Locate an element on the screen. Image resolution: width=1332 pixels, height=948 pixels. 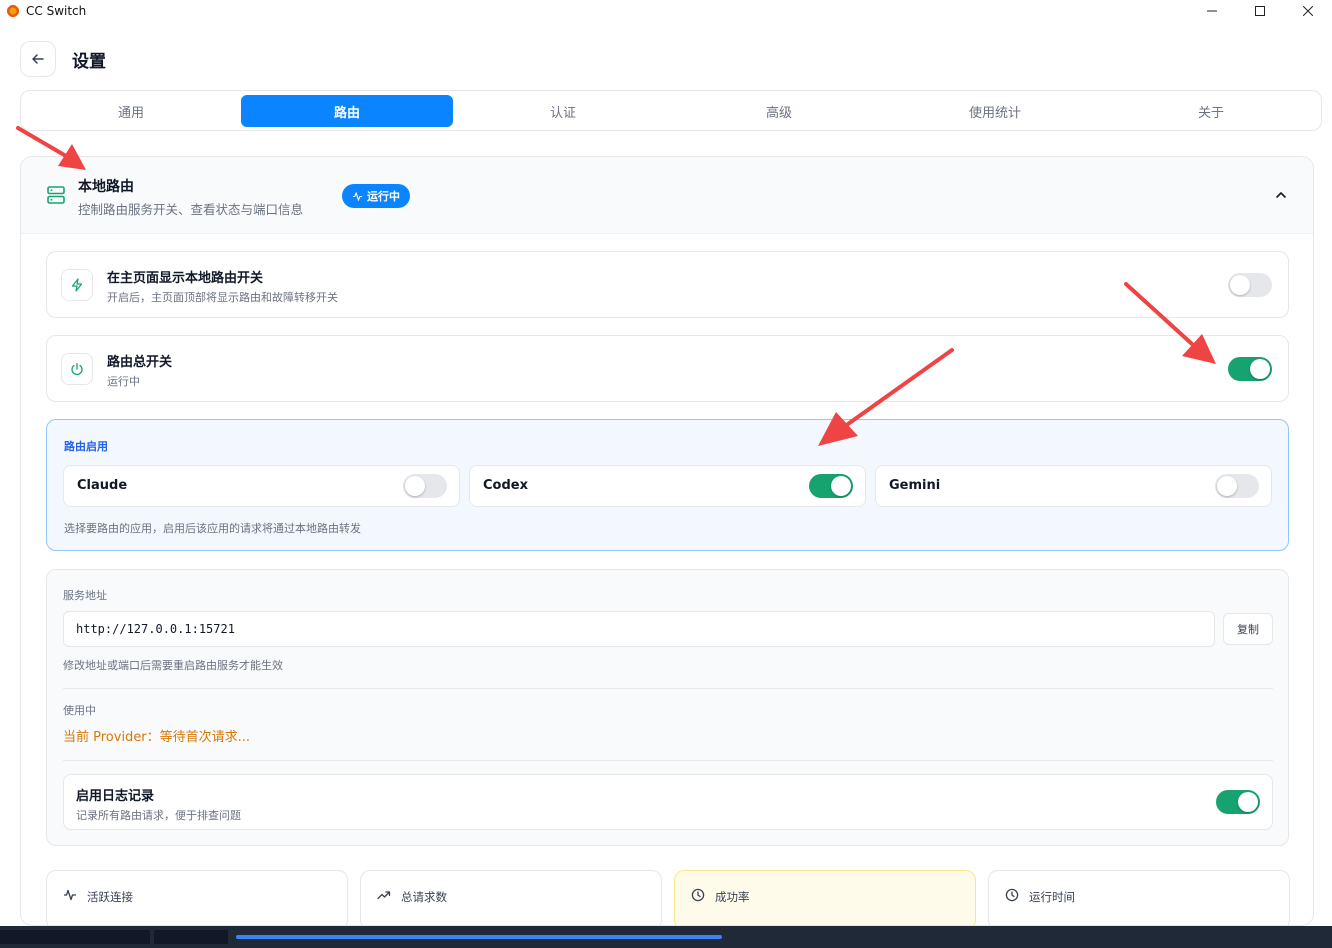
page-title: 设置 is located at coordinates (89, 61).